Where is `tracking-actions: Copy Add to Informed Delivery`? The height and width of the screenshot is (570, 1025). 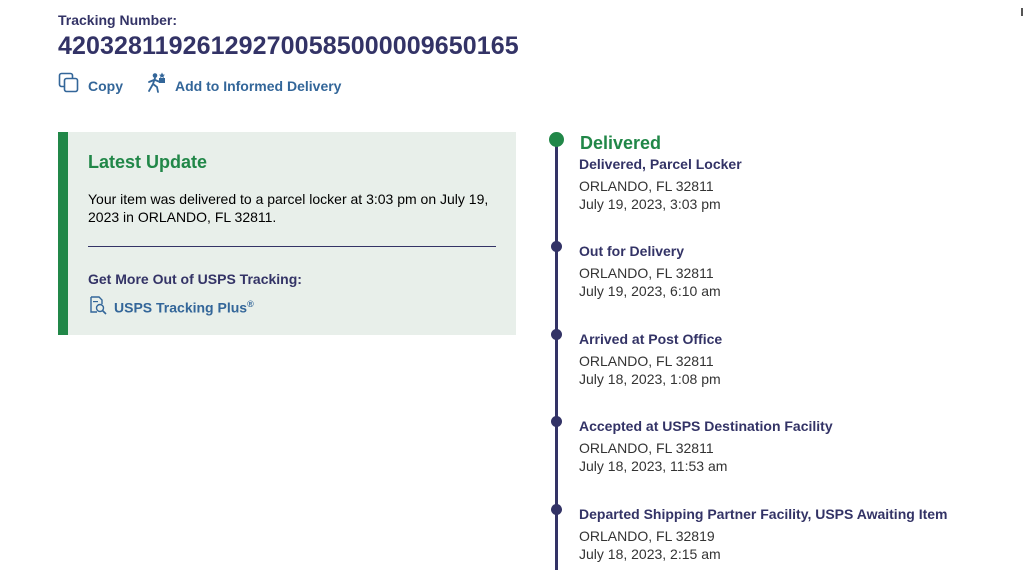 tracking-actions: Copy Add to Informed Delivery is located at coordinates (210, 85).